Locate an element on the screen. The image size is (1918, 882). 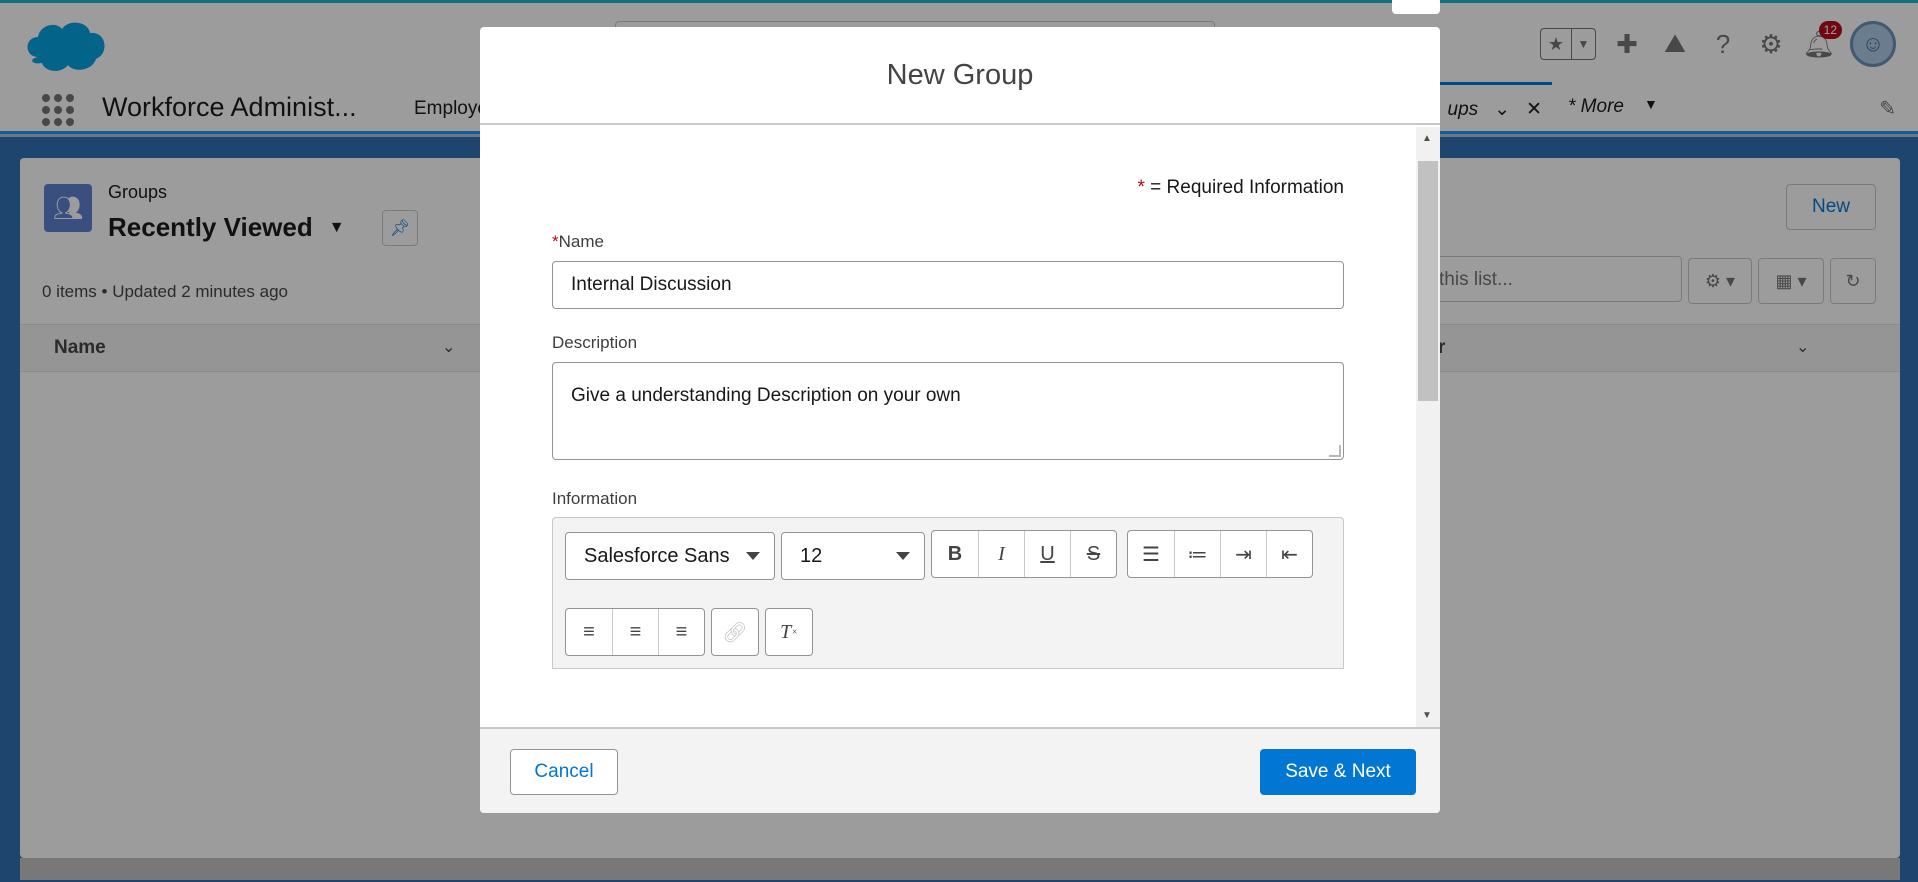
font-family-select: Salesforce Sans is located at coordinates (670, 556).